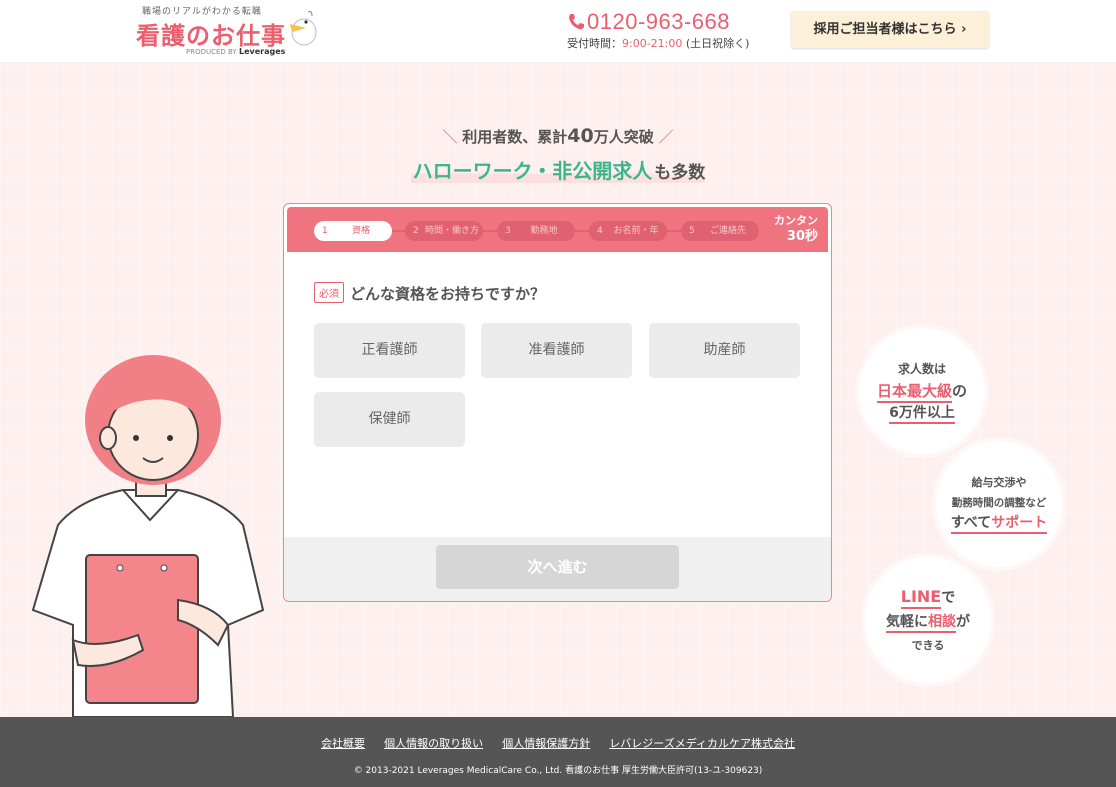 The image size is (1116, 787). Describe the element at coordinates (211, 36) in the screenshot. I see `logo-title: 看護のお仕事` at that location.